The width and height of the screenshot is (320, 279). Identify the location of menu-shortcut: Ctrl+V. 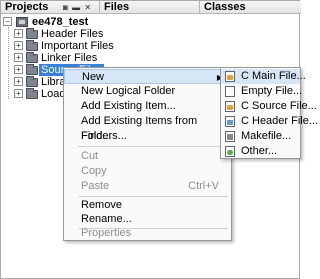
(203, 186).